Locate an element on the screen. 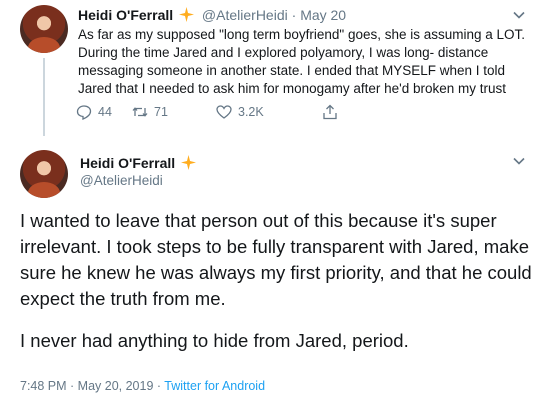  reply-icon is located at coordinates (84, 112).